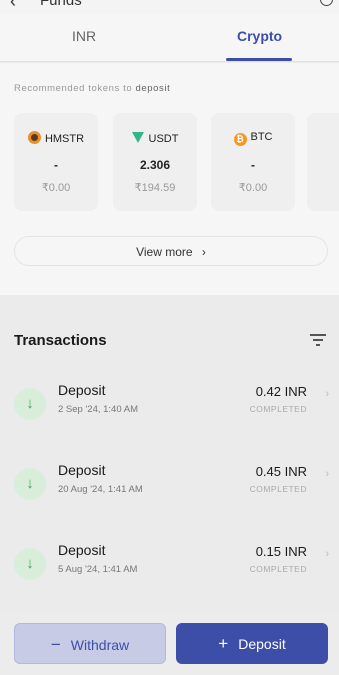  What do you see at coordinates (73, 88) in the screenshot?
I see `recommended-label-prefix: Recommended tokens to` at bounding box center [73, 88].